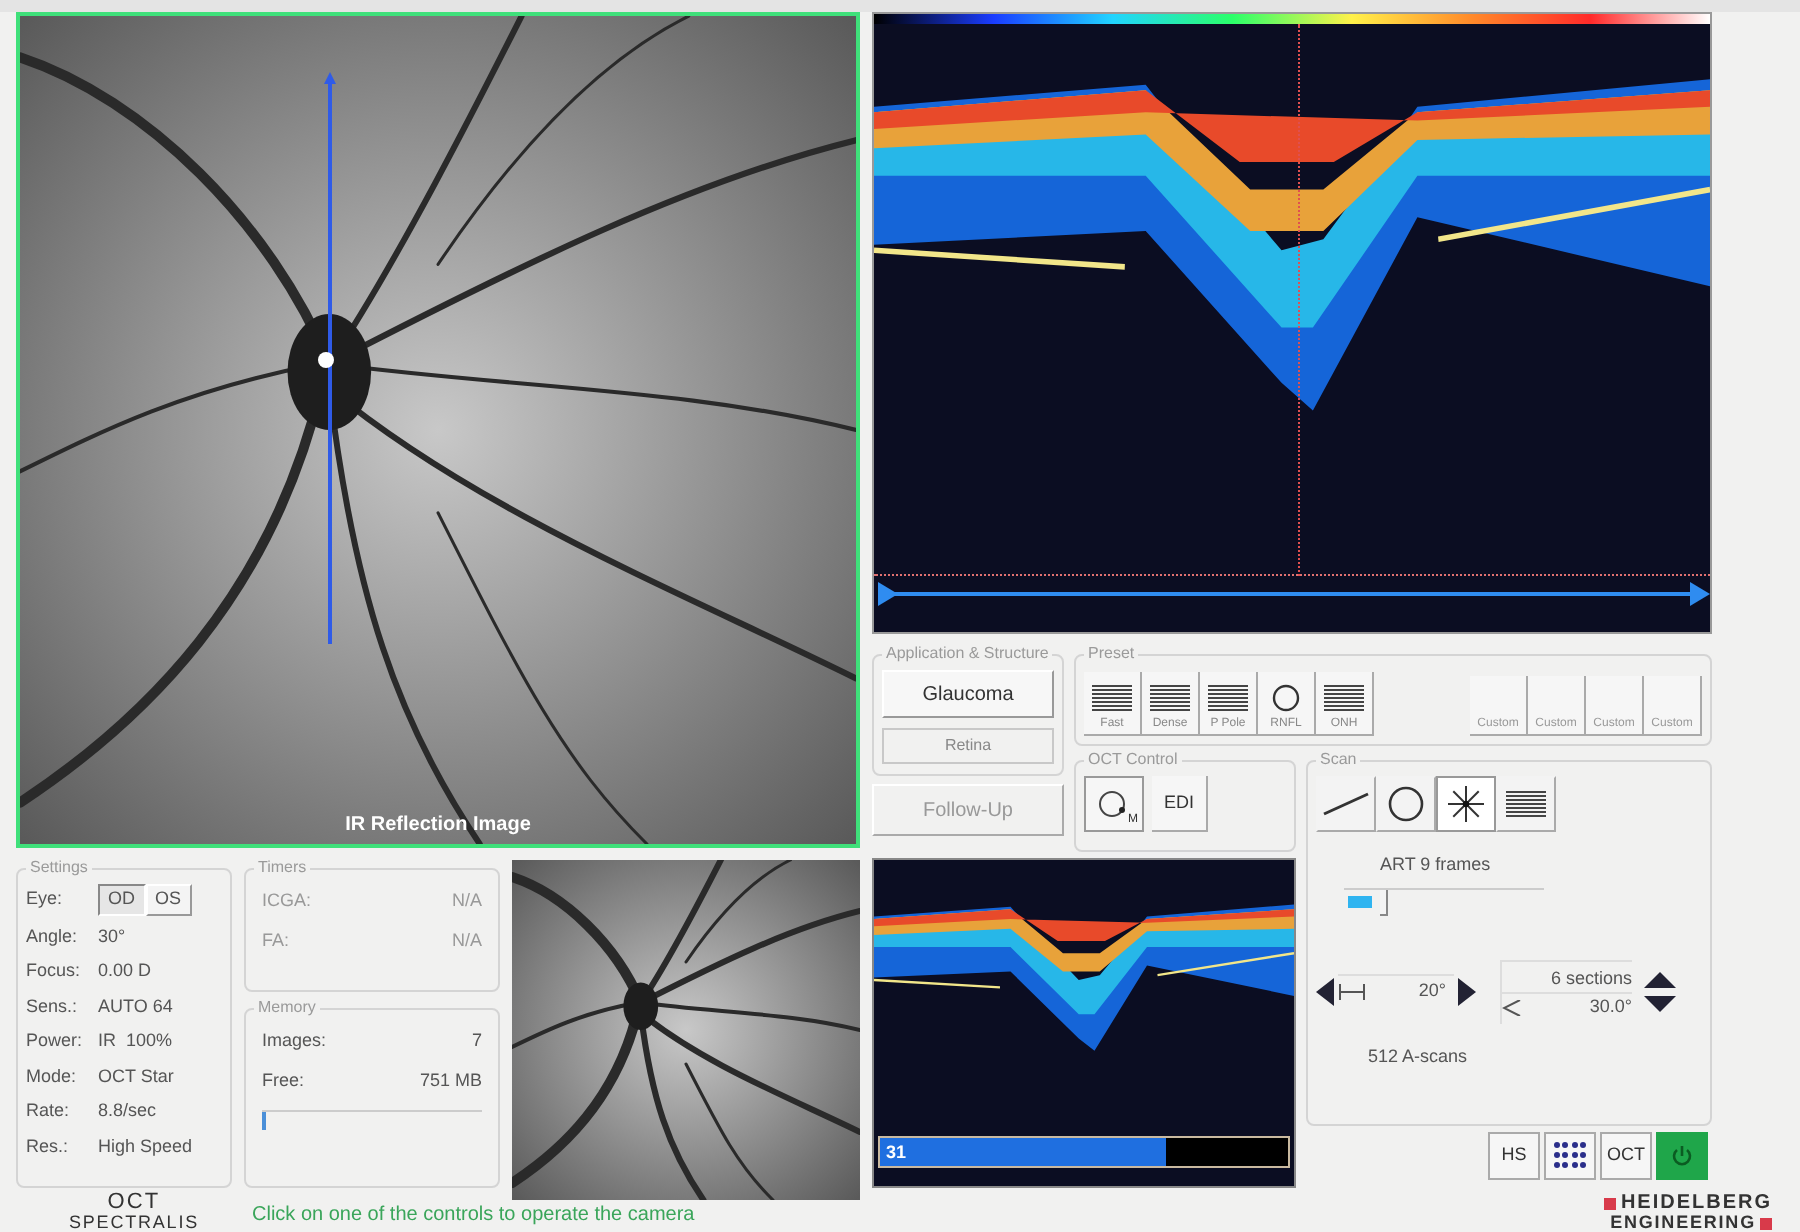 Image resolution: width=1800 pixels, height=1232 pixels. I want to click on oct-preview: 31, so click(1084, 1023).